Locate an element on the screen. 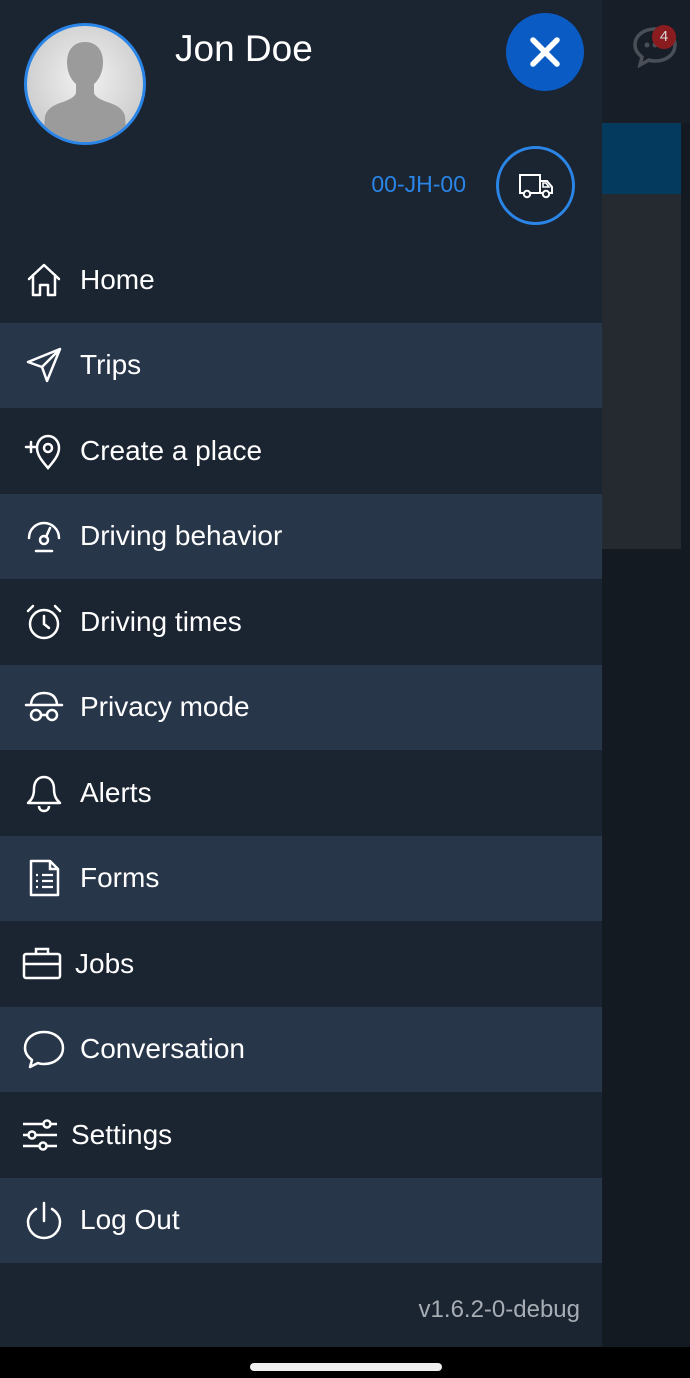 This screenshot has height=1378, width=690. menu-item-create-place: Create a place is located at coordinates (301, 451).